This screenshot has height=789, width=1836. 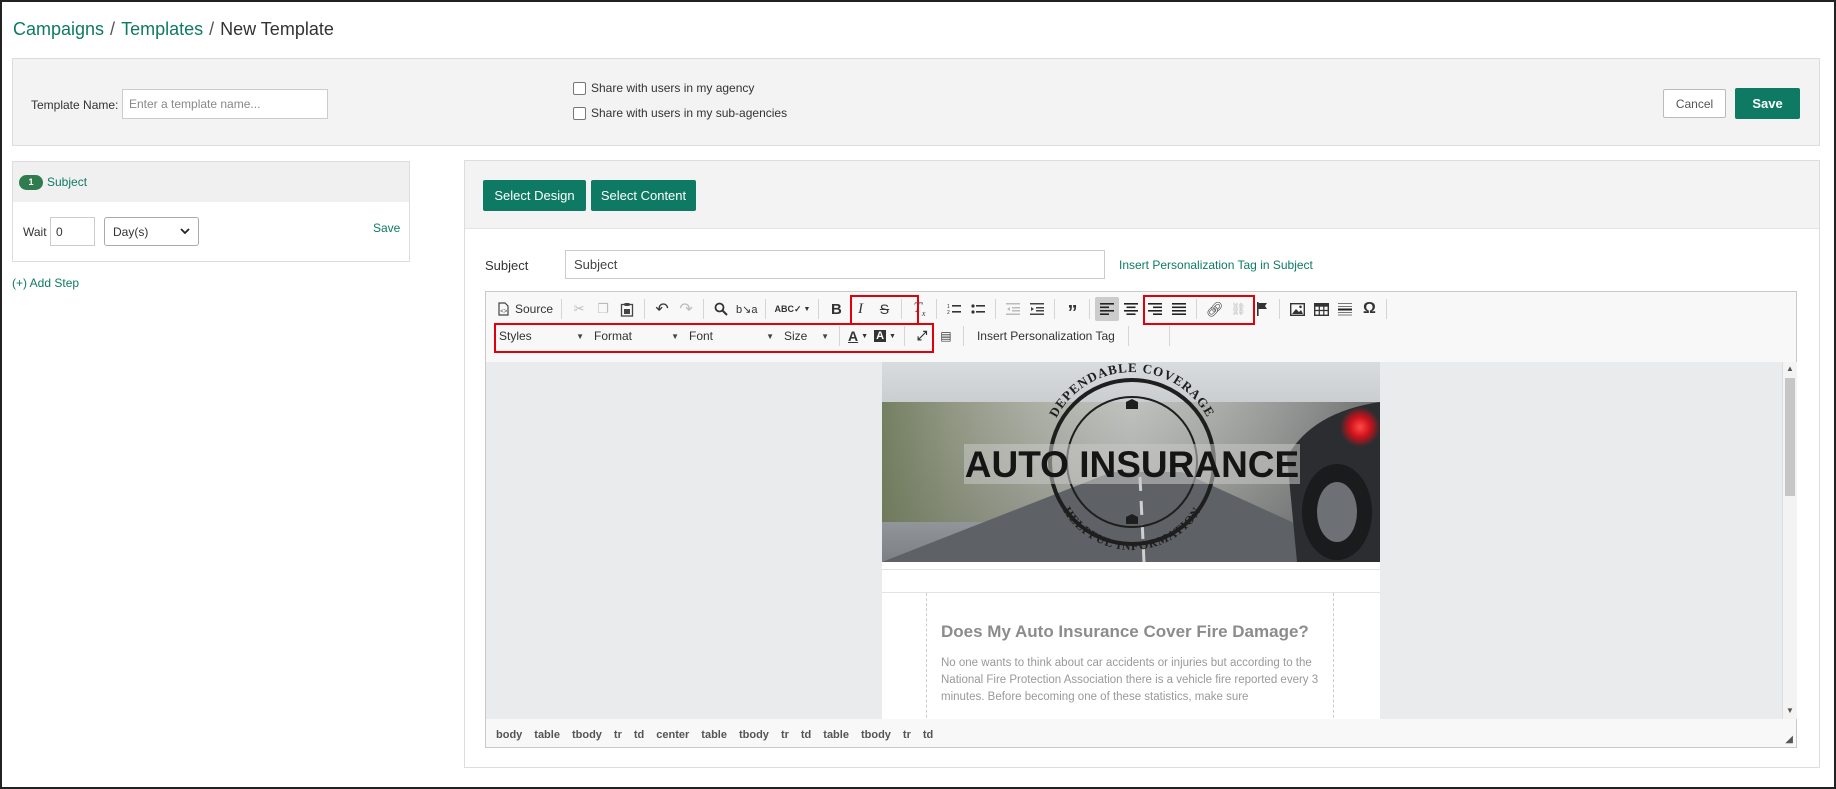 I want to click on step-title: Subject, so click(x=67, y=182).